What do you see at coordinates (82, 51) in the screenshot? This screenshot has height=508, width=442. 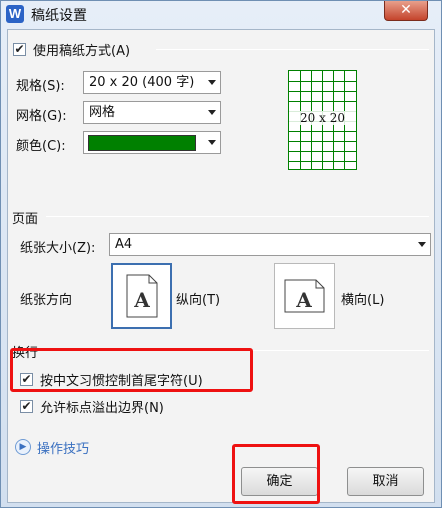 I see `use-draft-label: 使用稿纸方式(A)` at bounding box center [82, 51].